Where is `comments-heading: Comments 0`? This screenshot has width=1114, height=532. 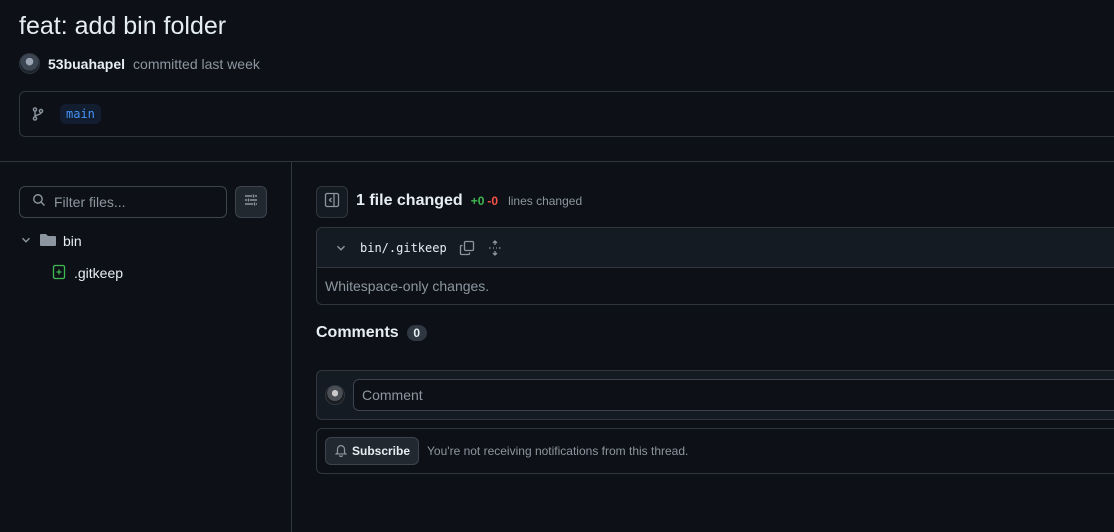
comments-heading: Comments 0 is located at coordinates (371, 333).